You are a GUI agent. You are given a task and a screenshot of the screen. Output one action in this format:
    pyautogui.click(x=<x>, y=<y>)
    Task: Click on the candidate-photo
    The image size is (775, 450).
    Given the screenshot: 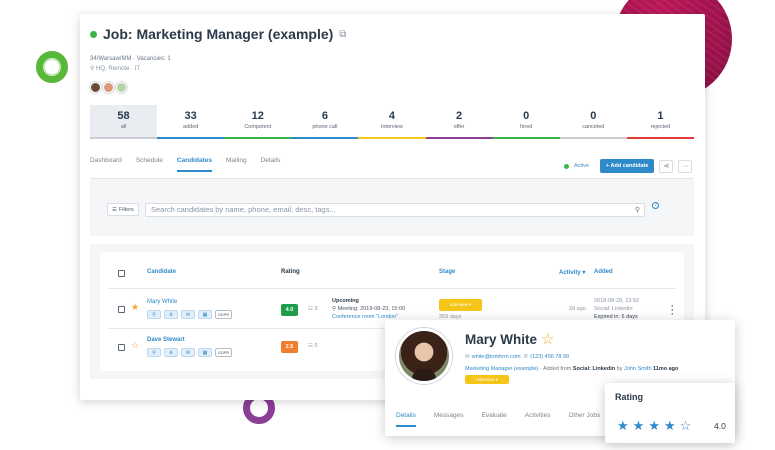 What is the action you would take?
    pyautogui.click(x=424, y=356)
    